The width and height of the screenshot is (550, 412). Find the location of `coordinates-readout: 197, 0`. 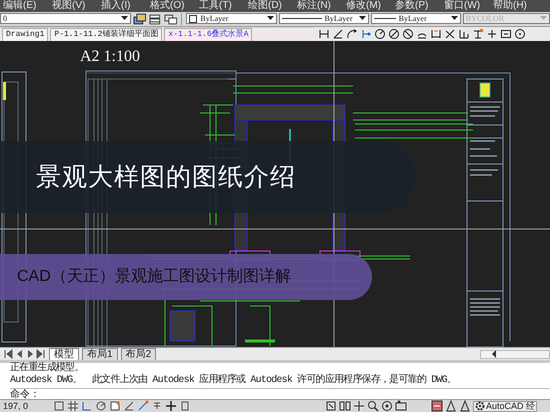

coordinates-readout: 197, 0 is located at coordinates (16, 406).